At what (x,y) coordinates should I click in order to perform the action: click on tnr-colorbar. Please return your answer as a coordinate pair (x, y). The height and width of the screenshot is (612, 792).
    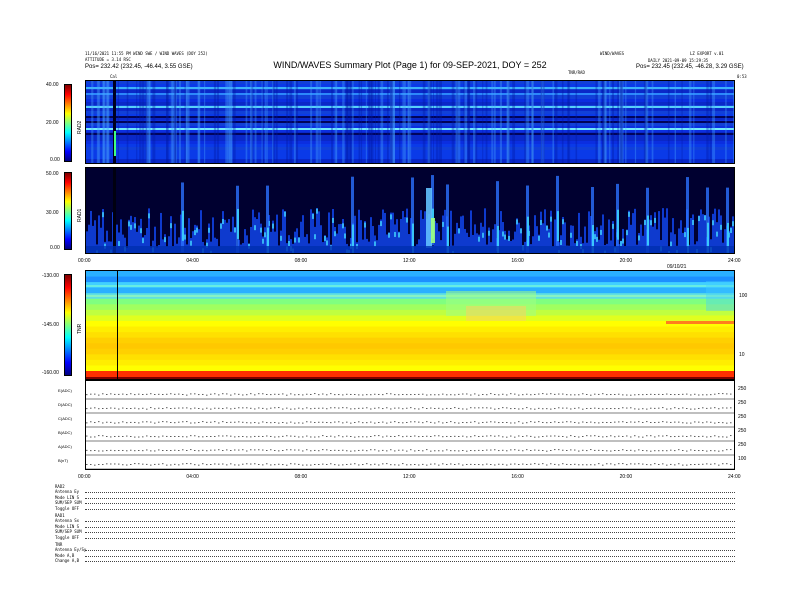
    Looking at the image, I should click on (68, 325).